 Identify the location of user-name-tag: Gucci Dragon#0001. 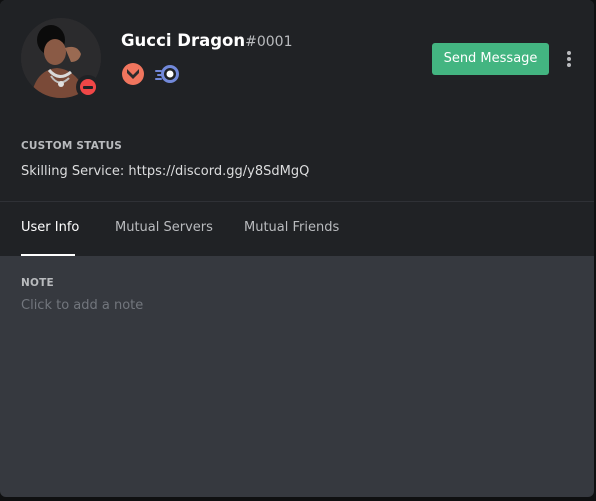
(206, 40).